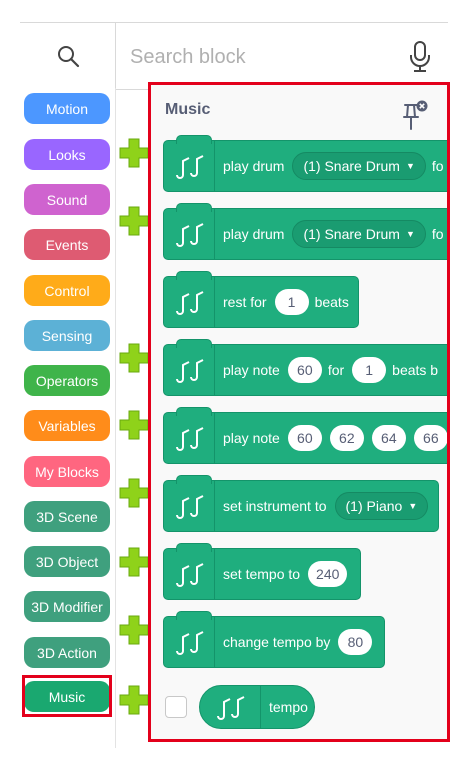 Image resolution: width=475 pixels, height=763 pixels. I want to click on category-control: Control, so click(67, 290).